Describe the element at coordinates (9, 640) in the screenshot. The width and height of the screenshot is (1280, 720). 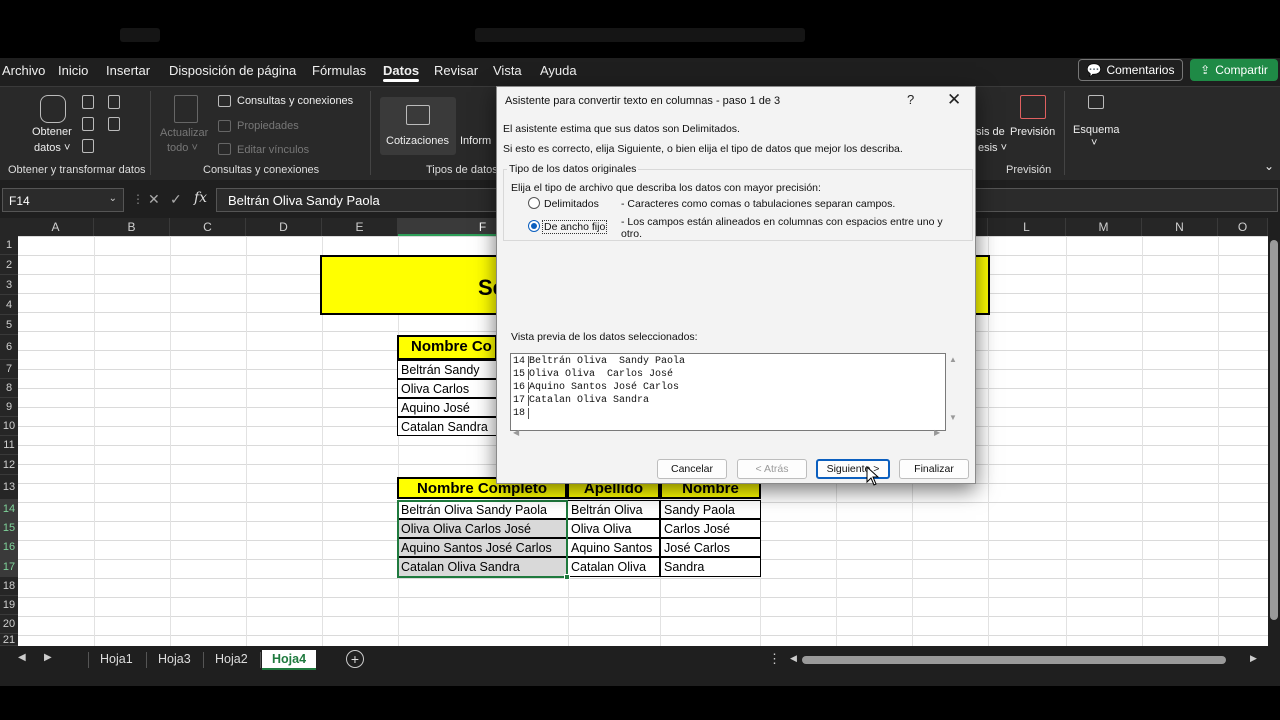
I see `row-header-21: 21` at that location.